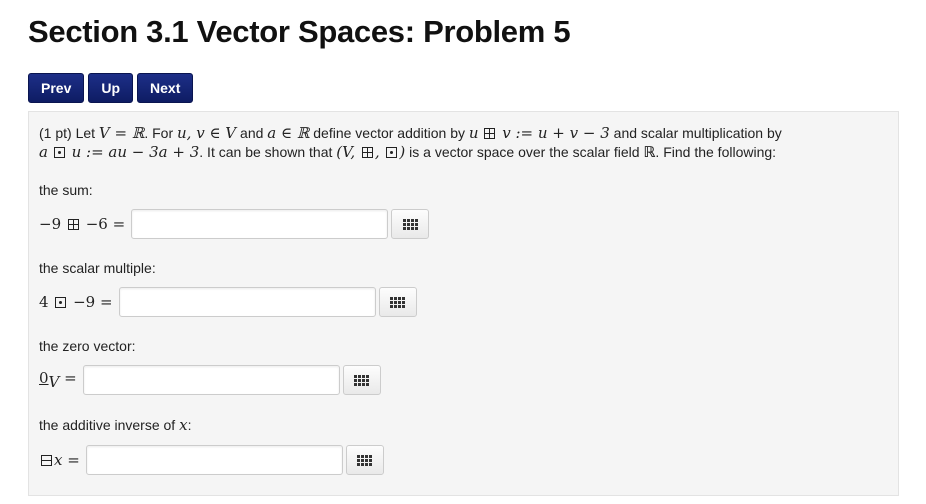  I want to click on sum-expression: −9 −6 =, so click(82, 224).